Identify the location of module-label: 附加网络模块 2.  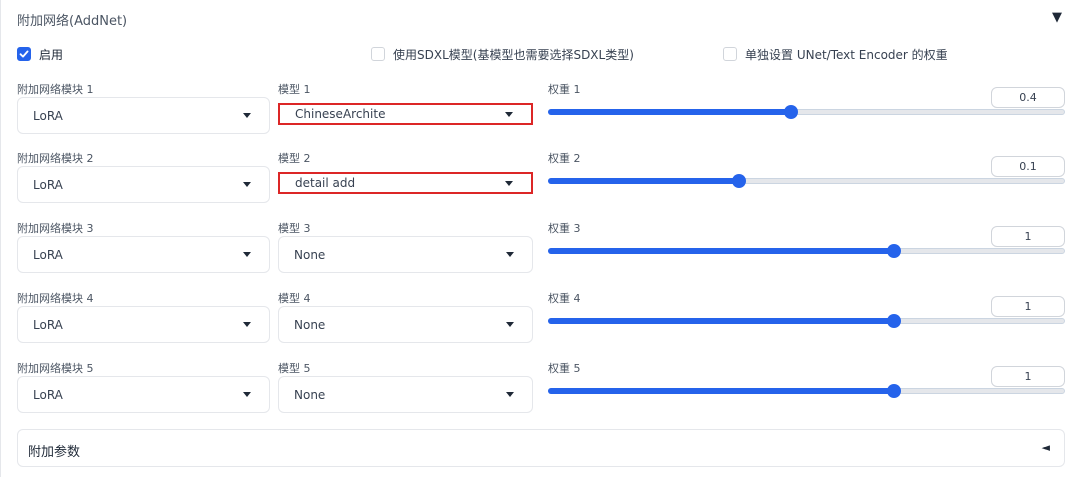
(55, 158).